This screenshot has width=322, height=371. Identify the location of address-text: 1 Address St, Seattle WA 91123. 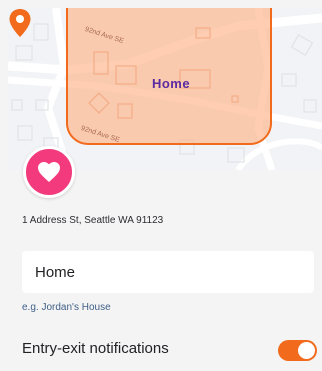
(93, 220).